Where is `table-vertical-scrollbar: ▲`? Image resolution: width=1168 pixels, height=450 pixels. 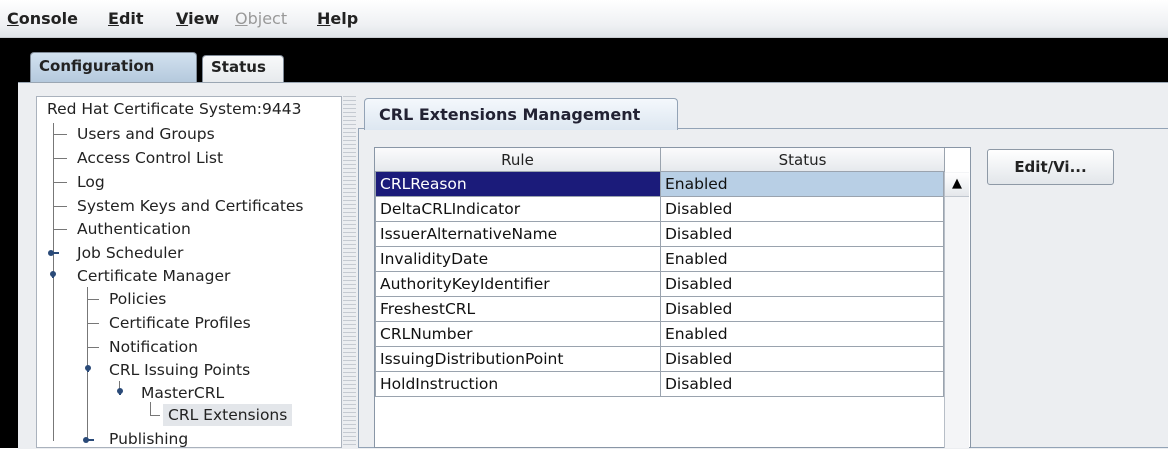 table-vertical-scrollbar: ▲ is located at coordinates (956, 310).